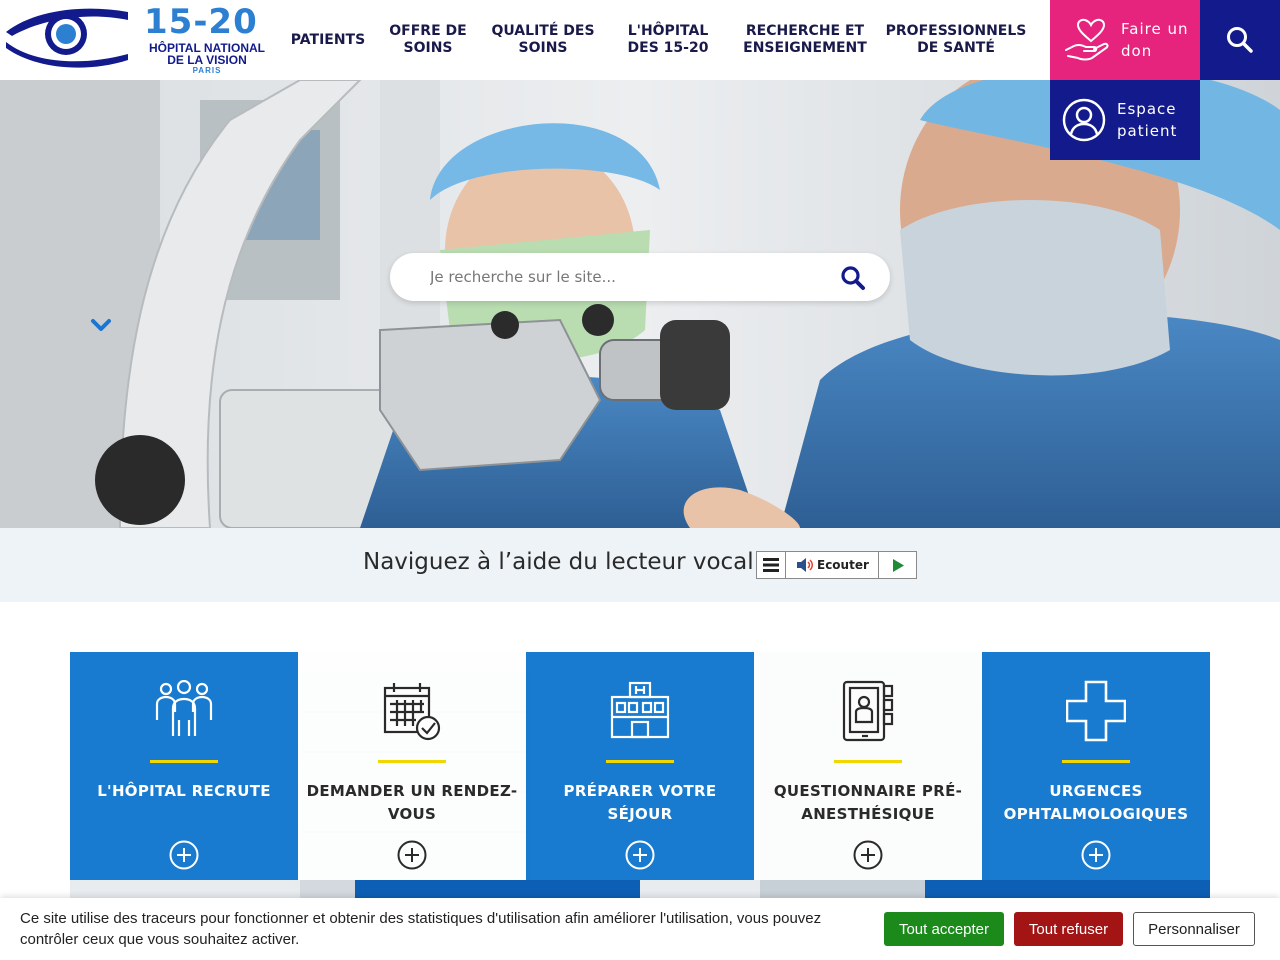 The image size is (1280, 960). I want to click on card-demander-rendez-vous: DEMANDER UN RENDEZ-VOUS, so click(412, 766).